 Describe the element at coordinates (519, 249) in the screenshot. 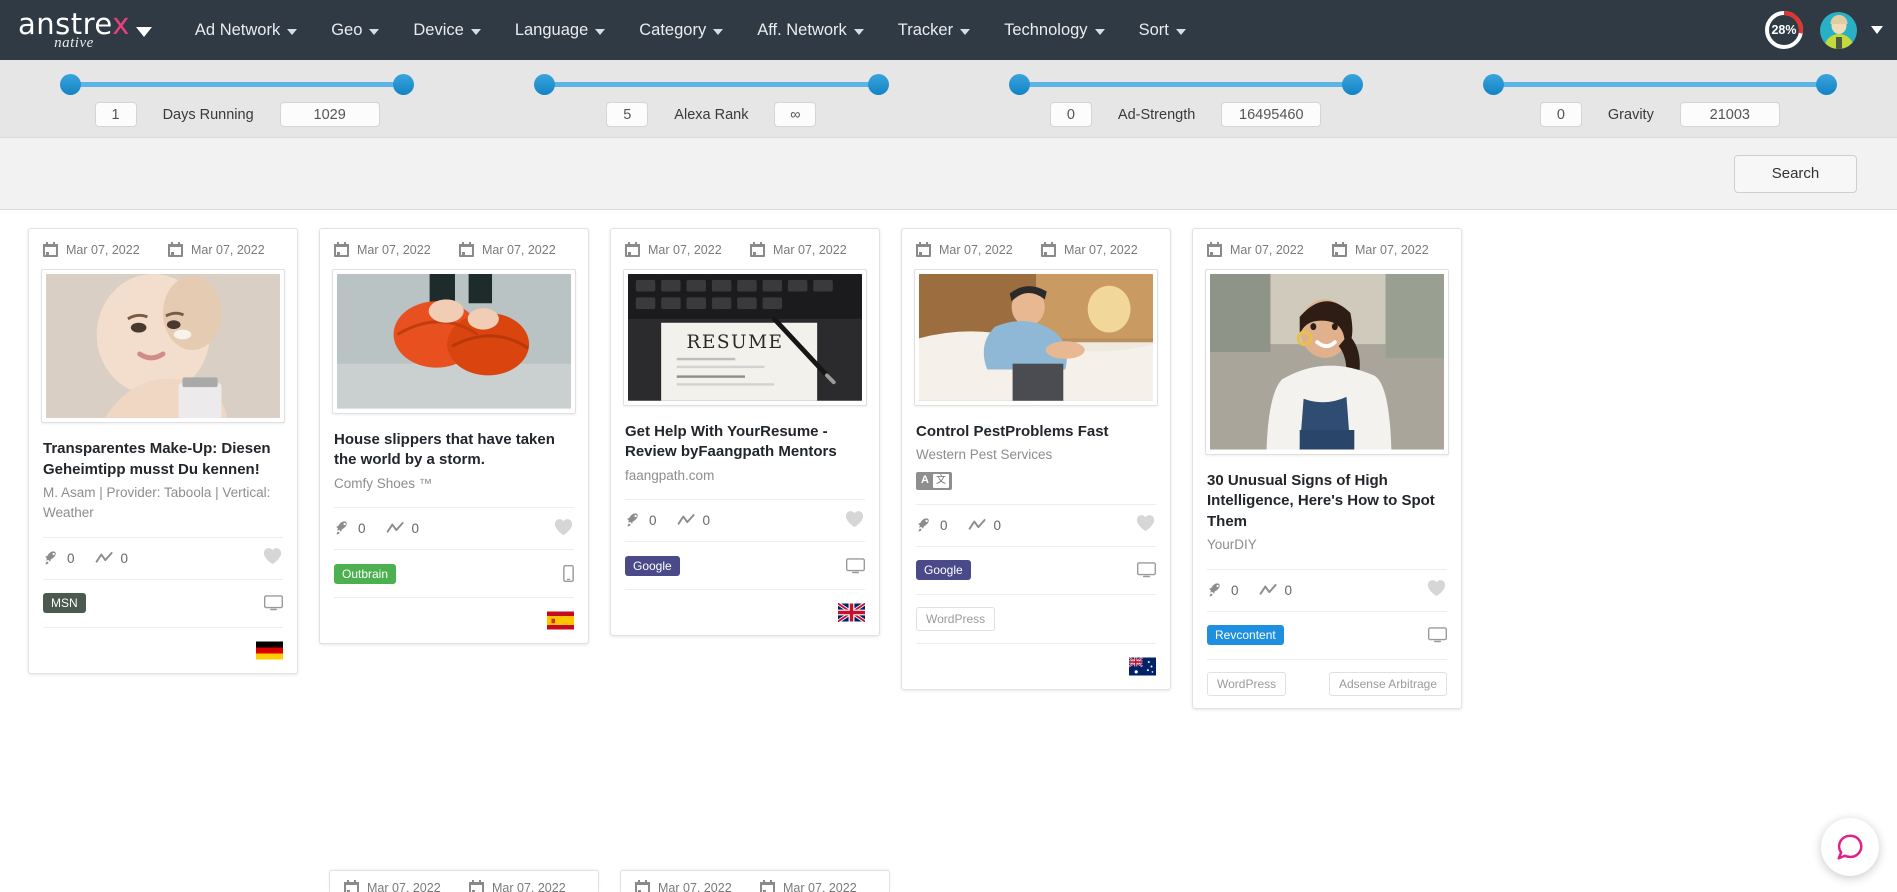

I see `last-seen-date: Mar 07, 2022` at that location.